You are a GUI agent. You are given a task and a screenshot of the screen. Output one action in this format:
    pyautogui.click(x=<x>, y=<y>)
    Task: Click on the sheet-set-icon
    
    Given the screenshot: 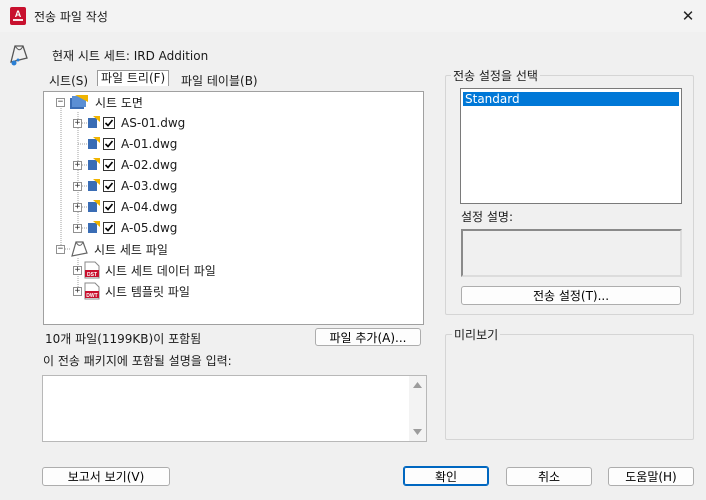 What is the action you would take?
    pyautogui.click(x=19, y=55)
    